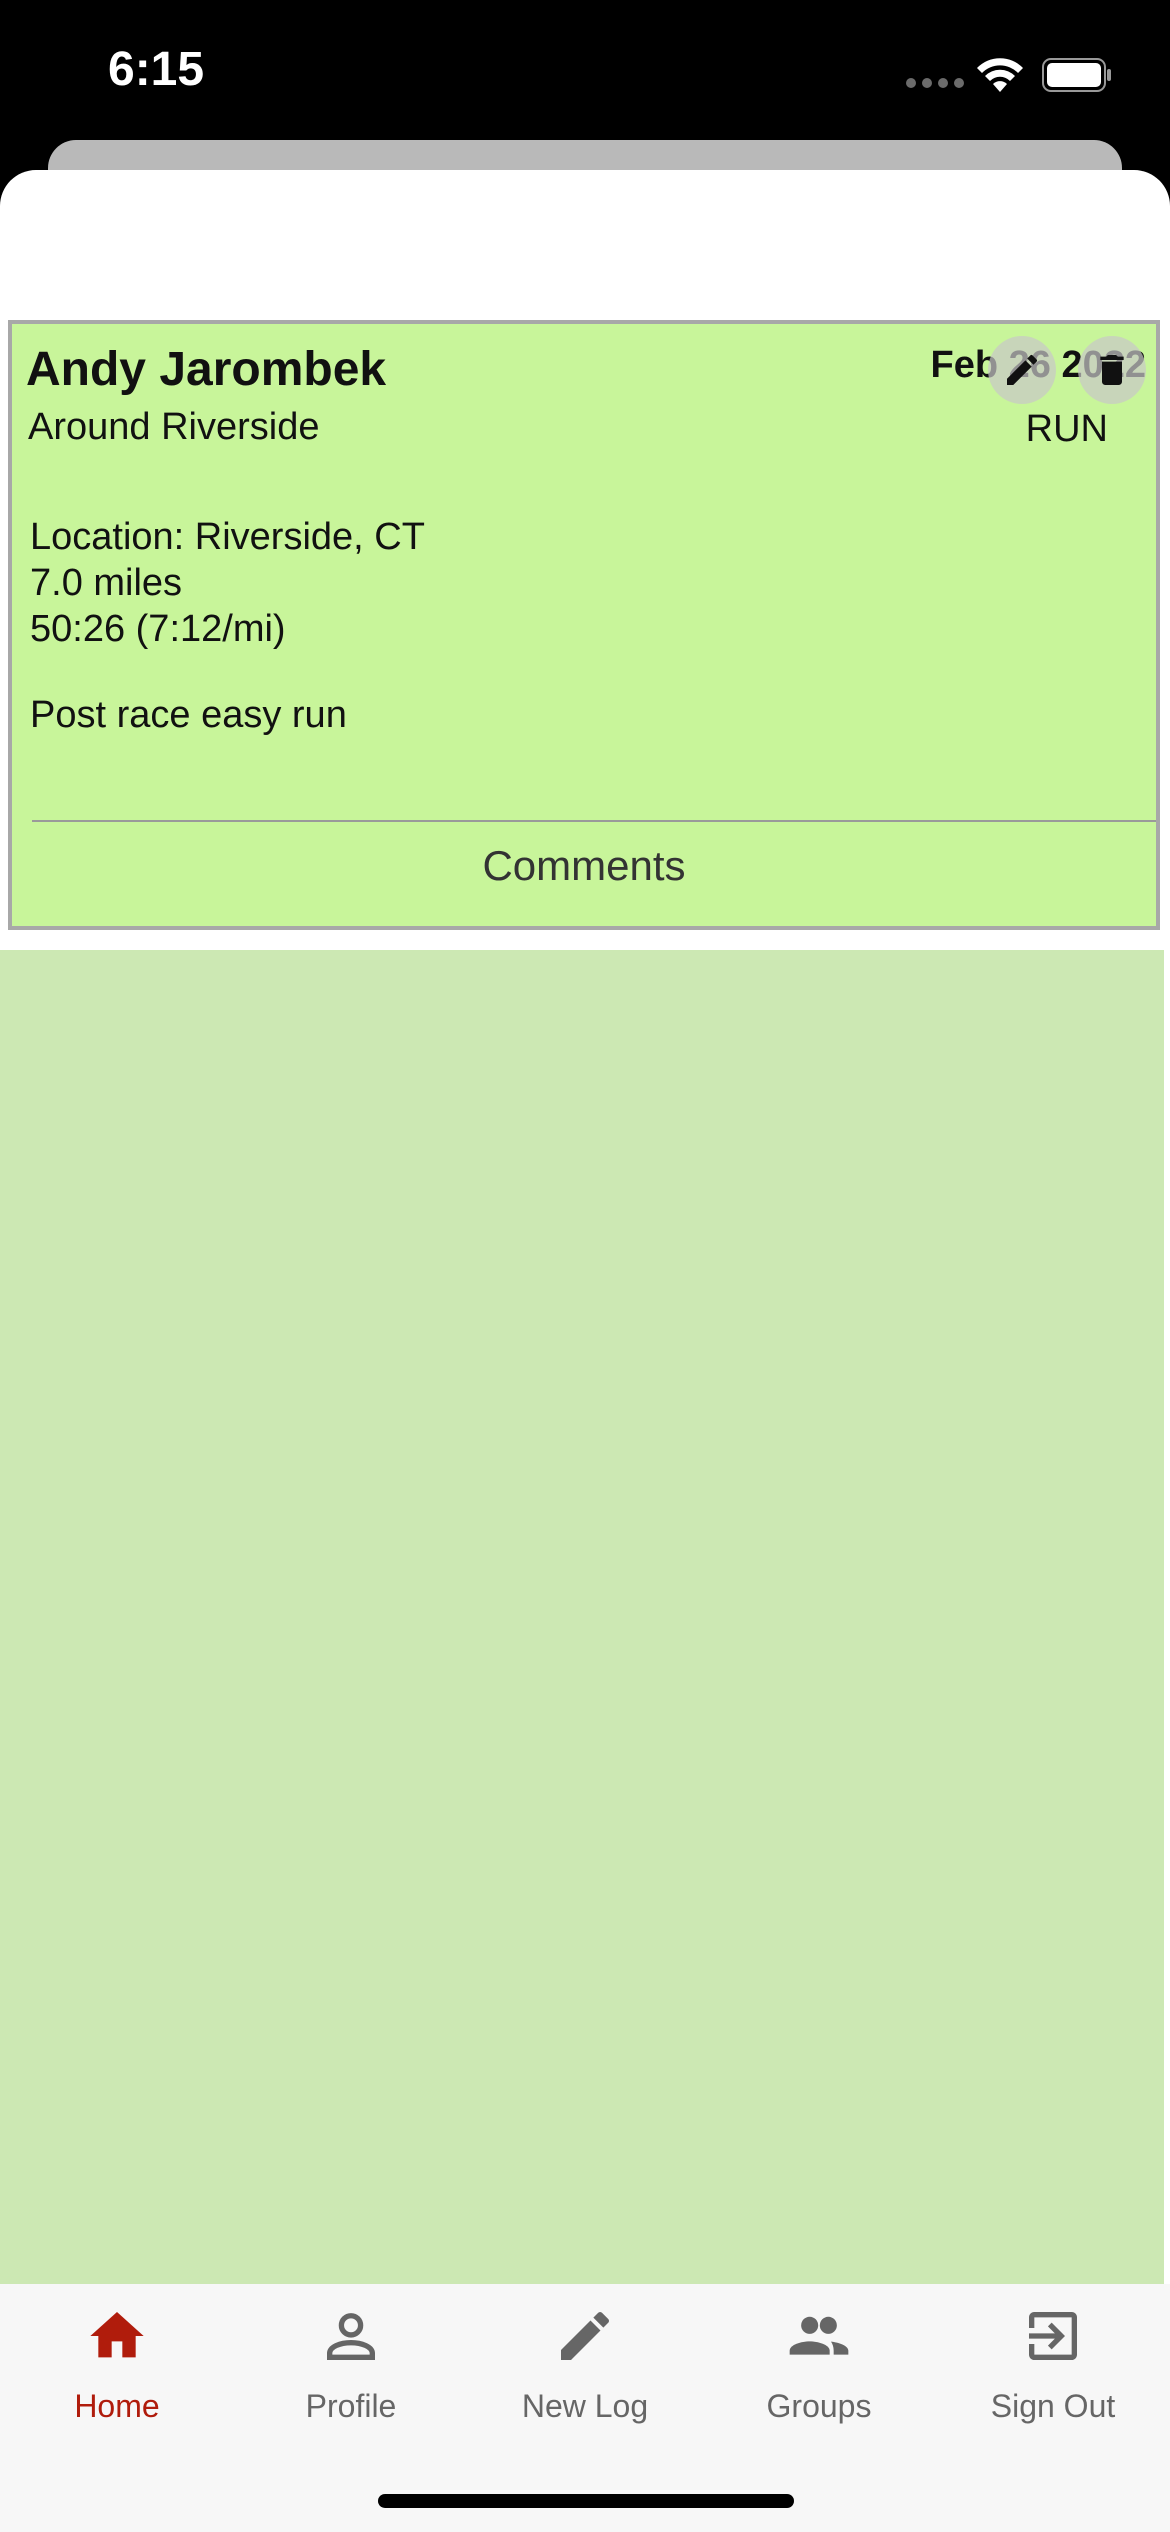  What do you see at coordinates (1066, 429) in the screenshot?
I see `log-type: RUN` at bounding box center [1066, 429].